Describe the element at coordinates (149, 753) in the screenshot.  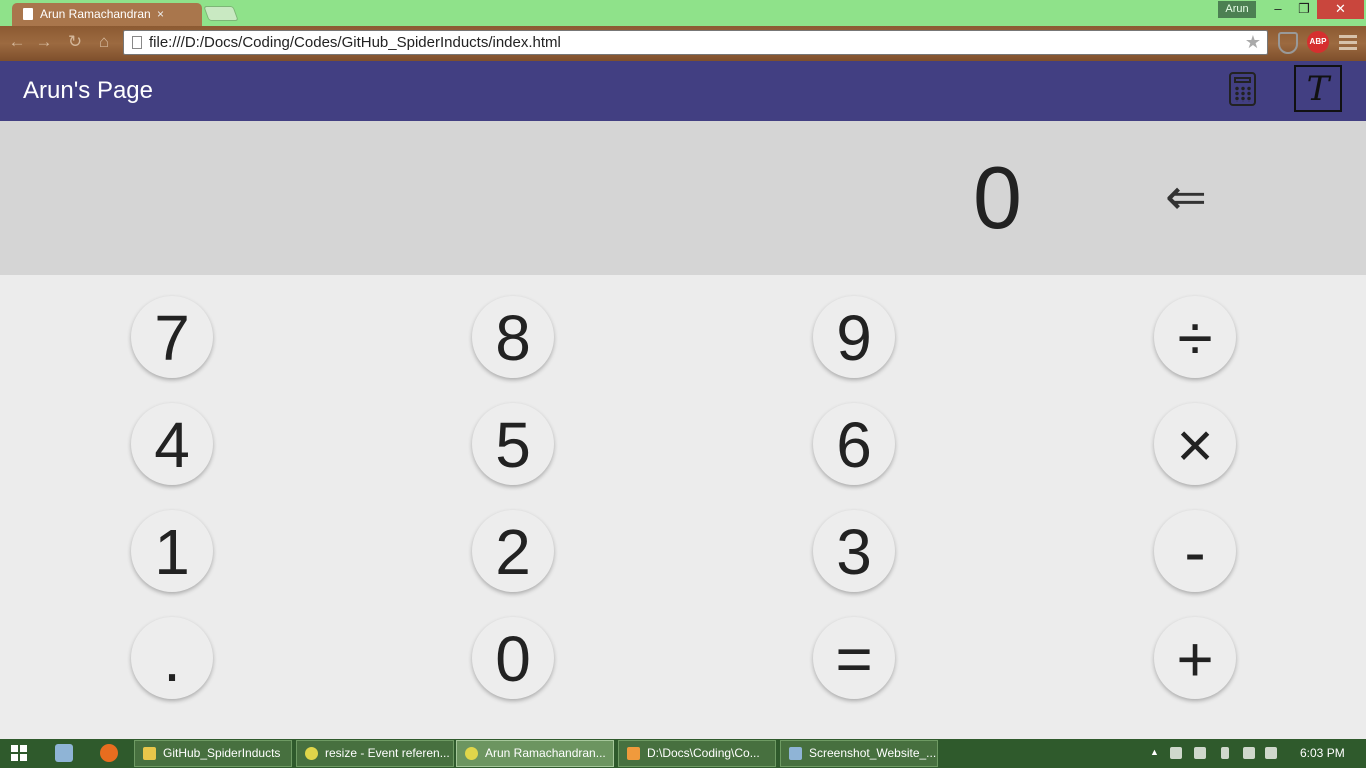
I see `folder-icon` at that location.